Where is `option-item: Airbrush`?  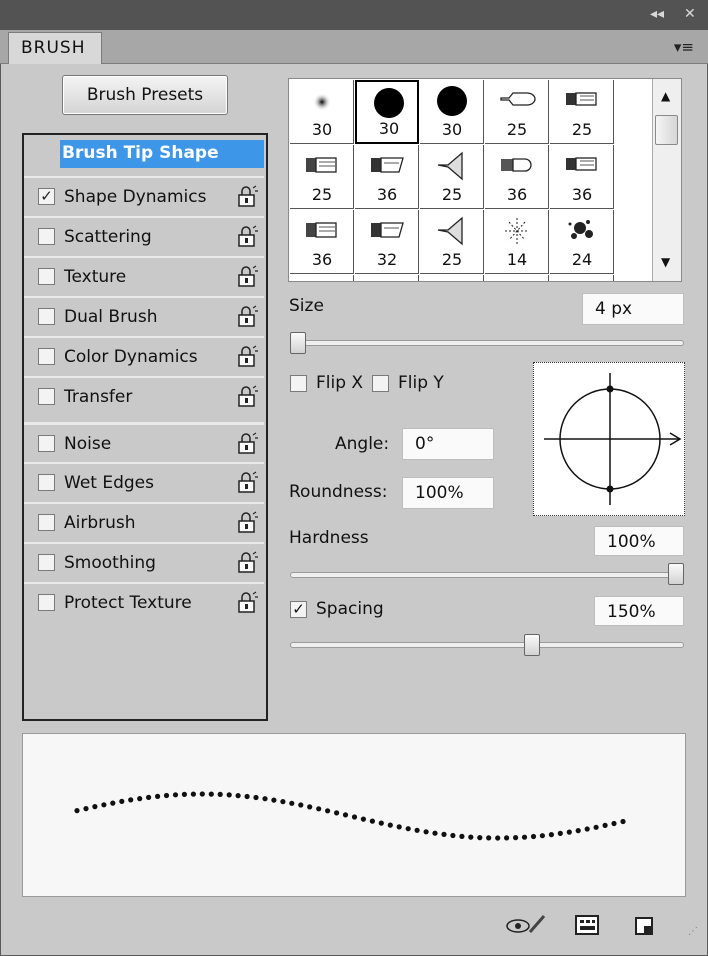
option-item: Airbrush is located at coordinates (144, 521).